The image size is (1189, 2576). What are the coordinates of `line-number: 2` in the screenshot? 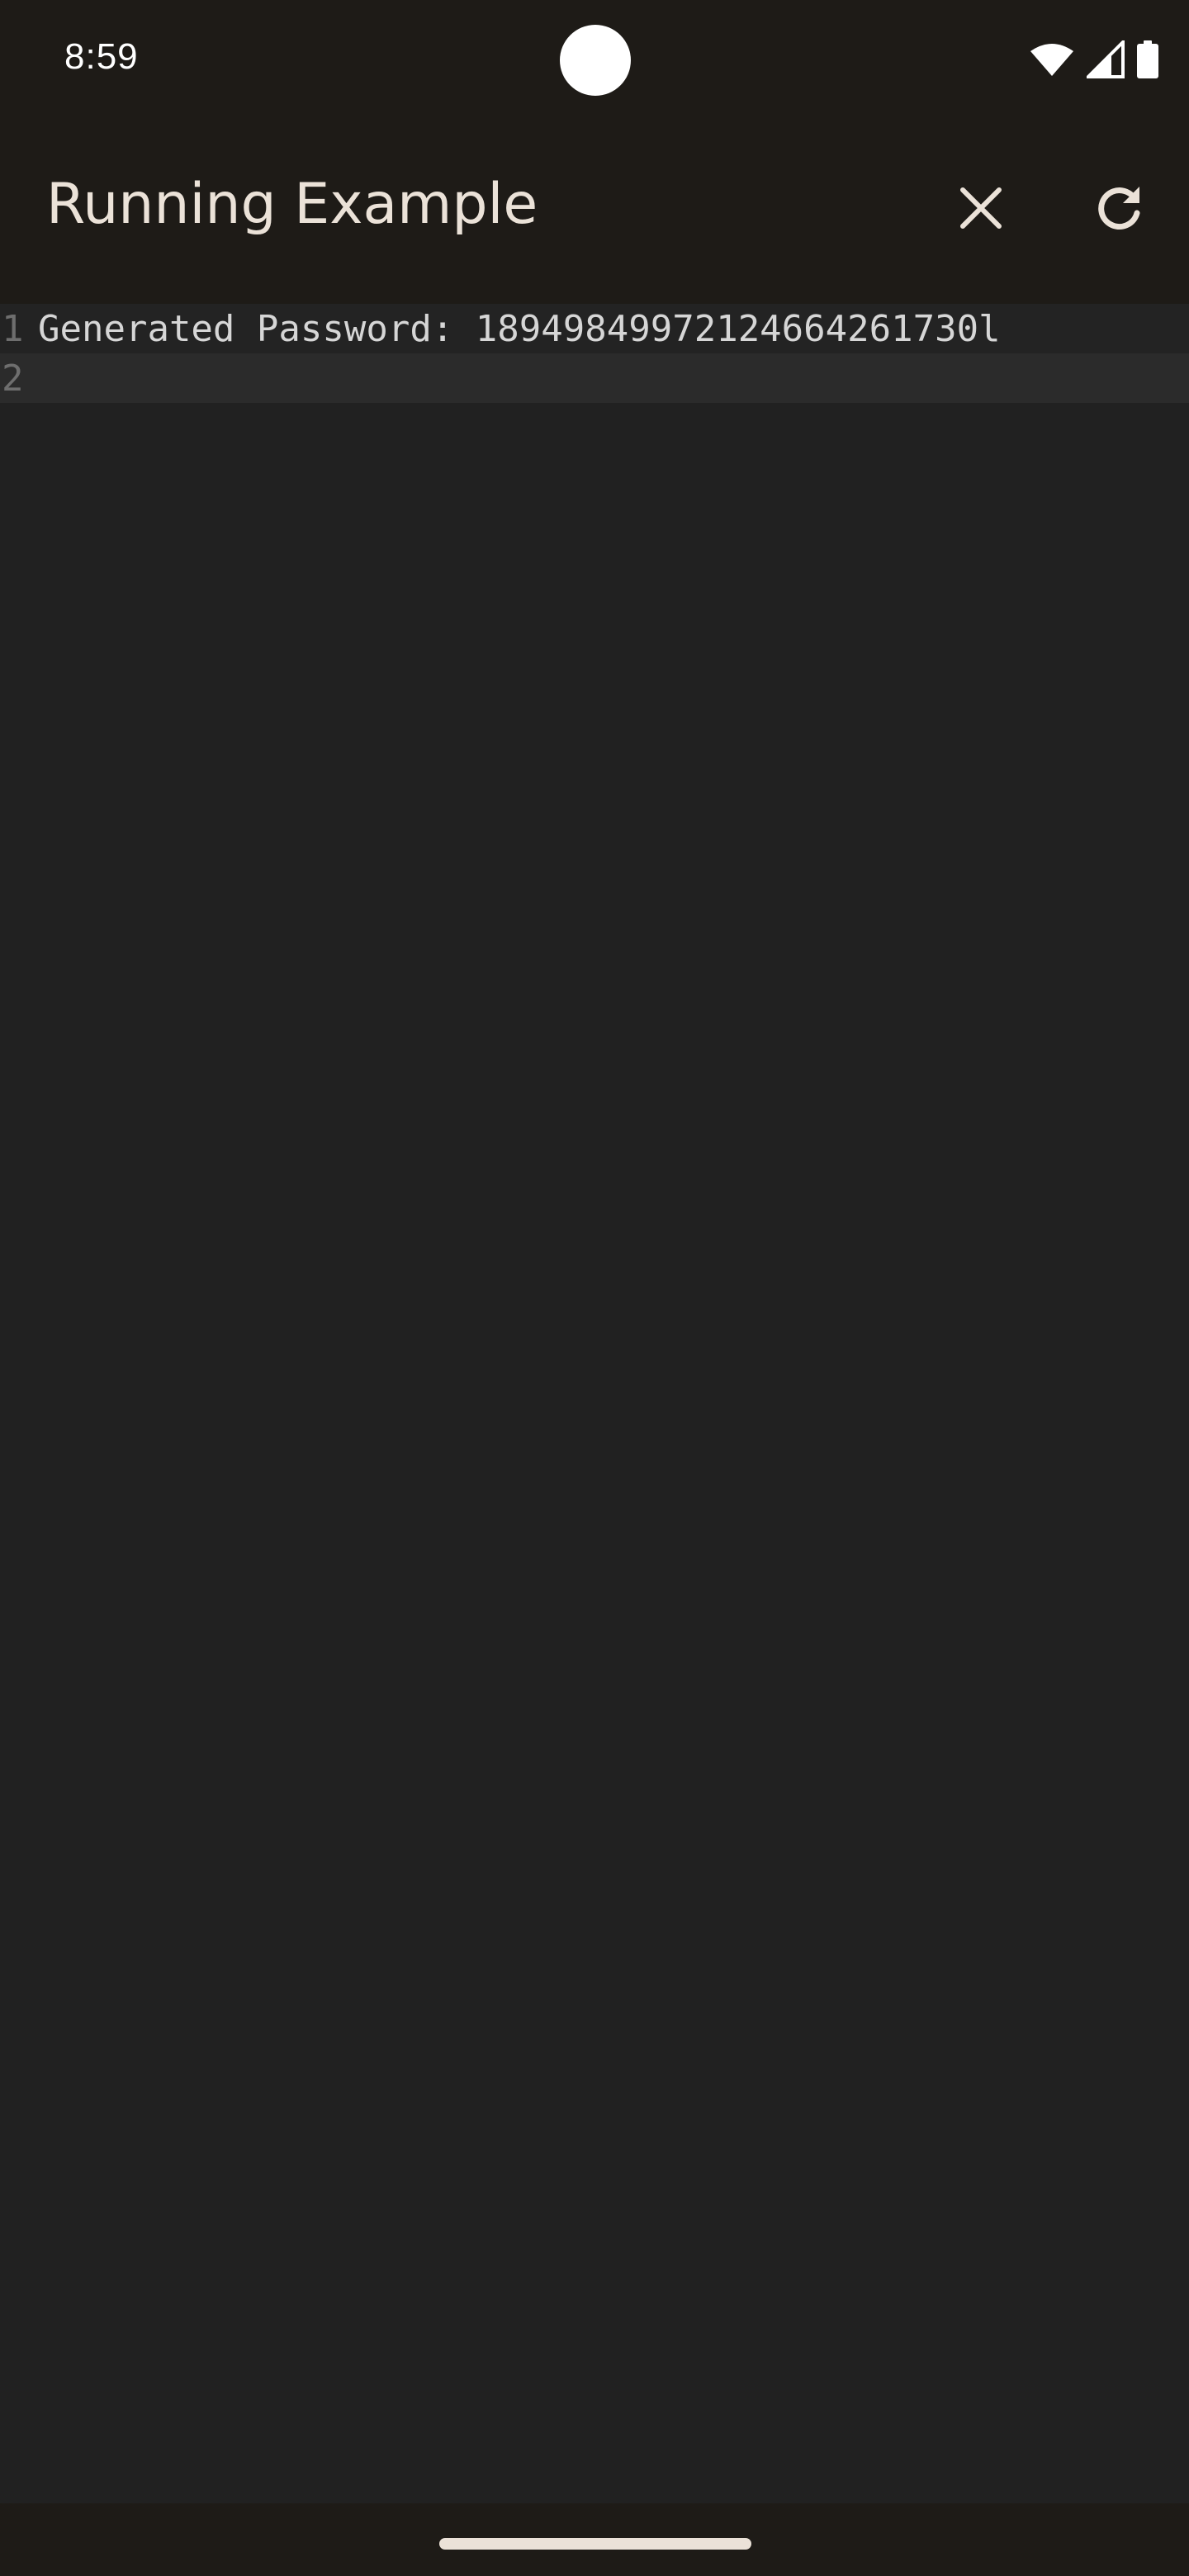 It's located at (13, 378).